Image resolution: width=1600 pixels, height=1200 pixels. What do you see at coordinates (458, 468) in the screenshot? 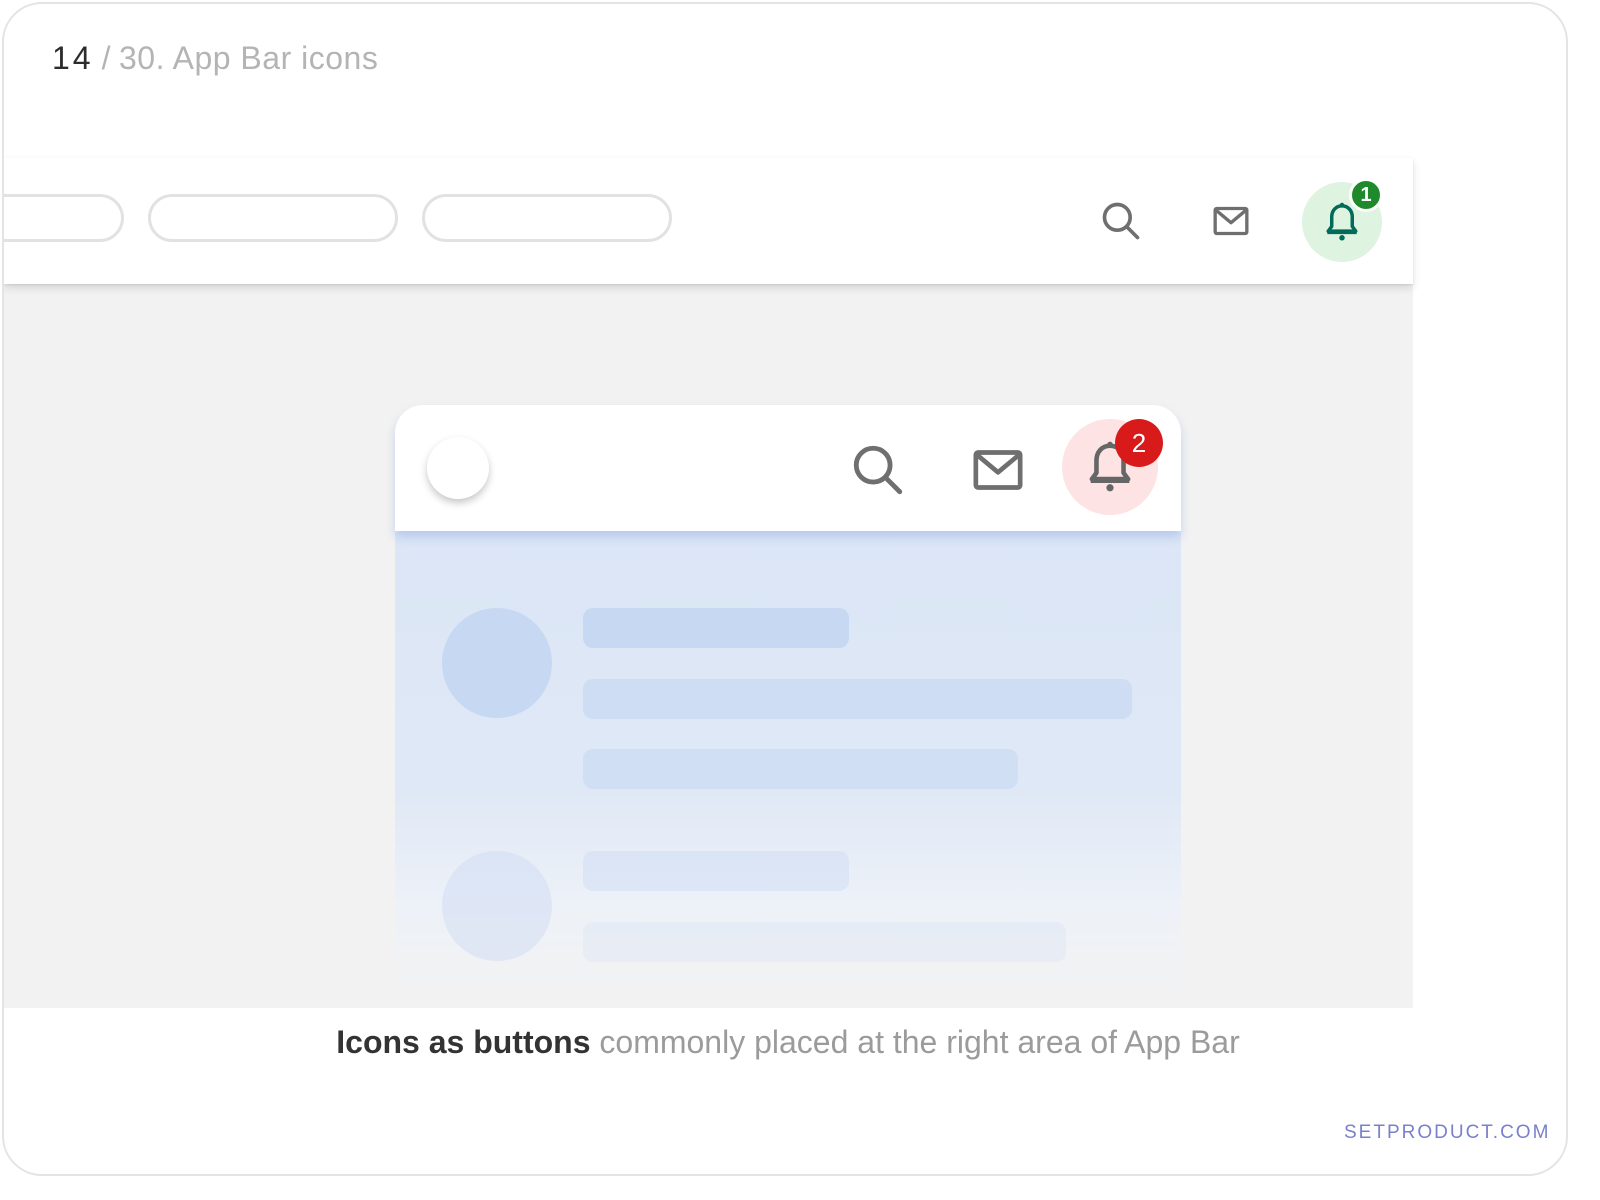
I see `avatar` at bounding box center [458, 468].